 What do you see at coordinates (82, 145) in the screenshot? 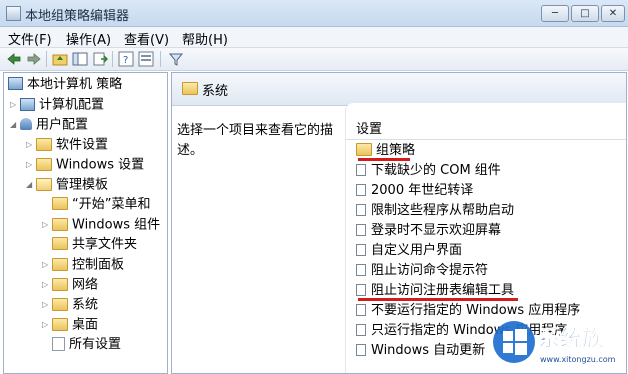
I see `tree-label: 软件设置` at bounding box center [82, 145].